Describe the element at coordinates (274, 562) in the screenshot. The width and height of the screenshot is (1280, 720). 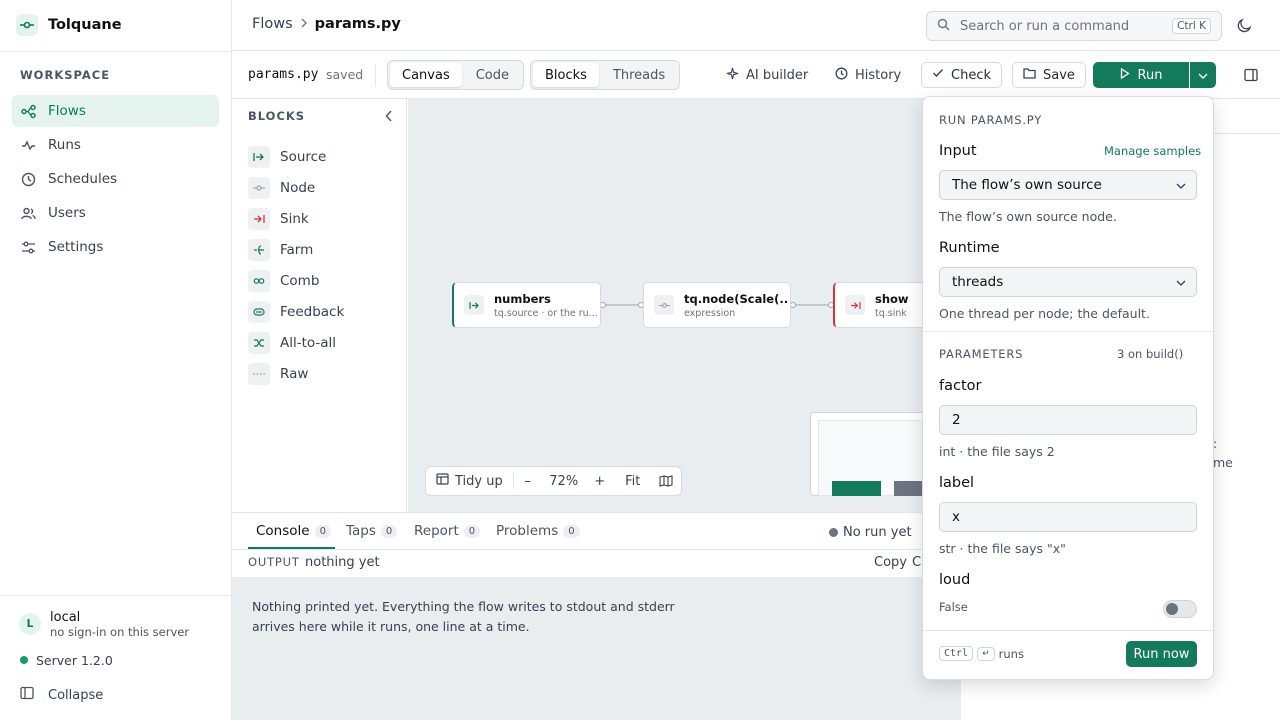
I see `output-label: OUTPUT` at that location.